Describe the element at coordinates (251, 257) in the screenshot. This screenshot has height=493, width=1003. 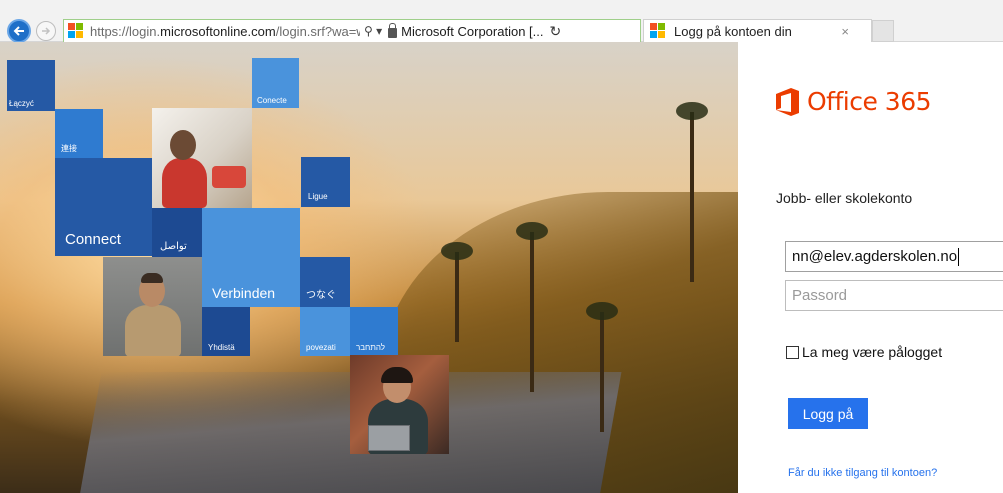
I see `tile-verbinden: Verbinden` at that location.